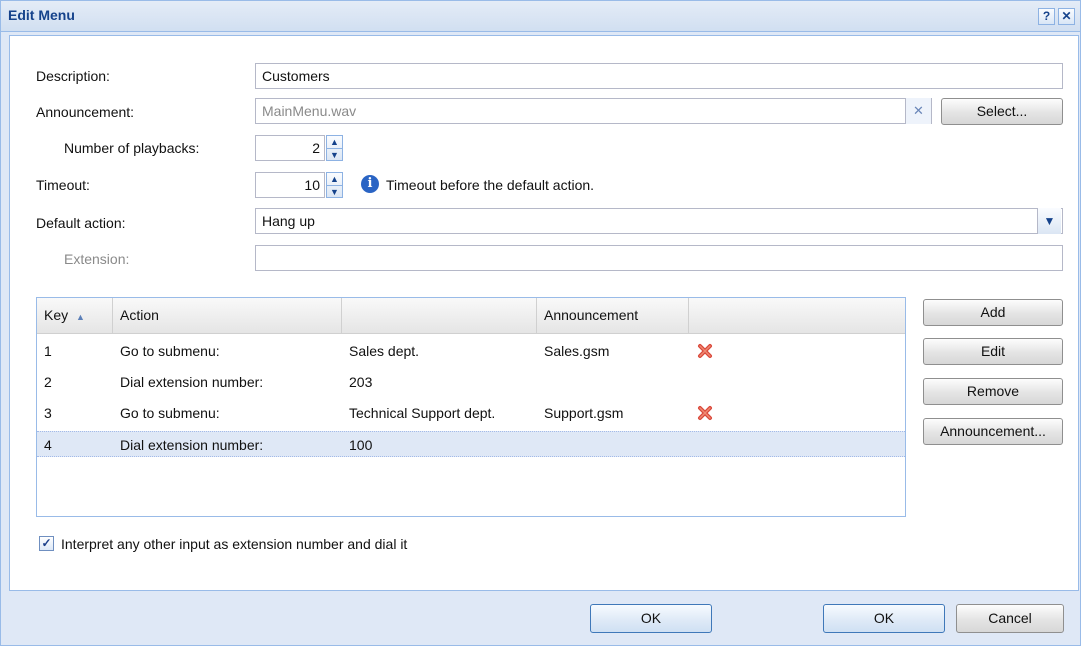 This screenshot has width=1081, height=646. I want to click on table-row: 2 Dial extension number: 203, so click(471, 382).